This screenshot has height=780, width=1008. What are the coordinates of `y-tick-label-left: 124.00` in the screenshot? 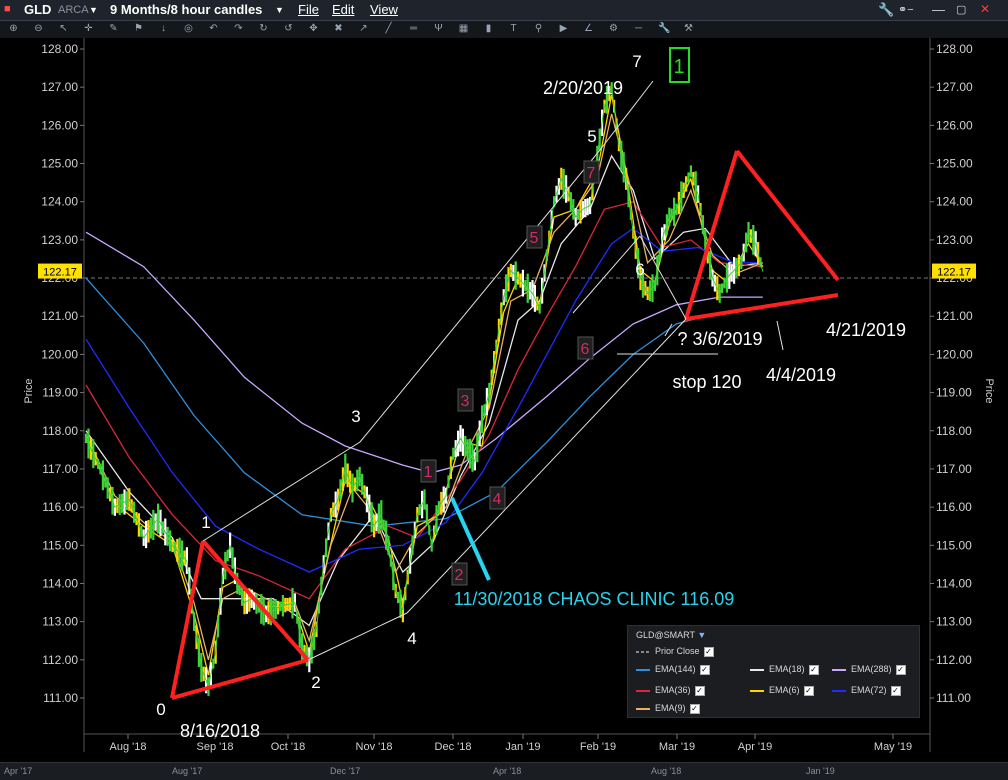 It's located at (59, 202).